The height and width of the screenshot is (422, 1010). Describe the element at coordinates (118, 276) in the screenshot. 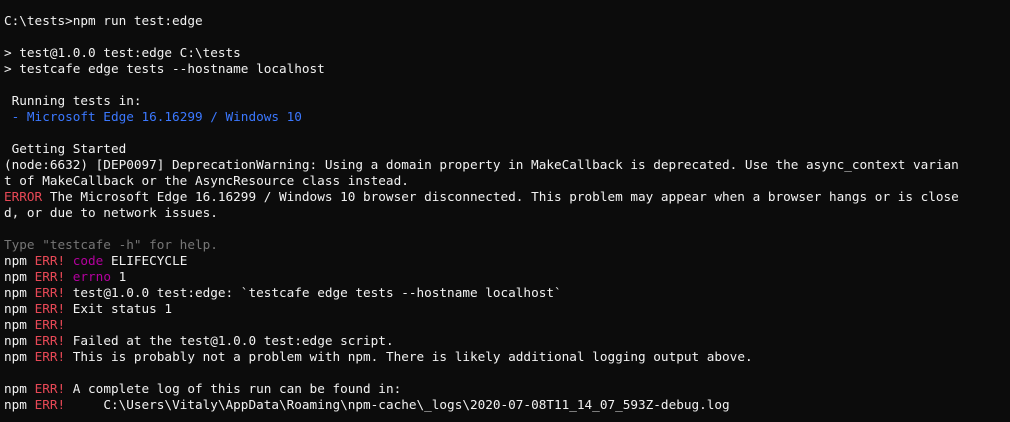

I see `npm-err-message: 1` at that location.